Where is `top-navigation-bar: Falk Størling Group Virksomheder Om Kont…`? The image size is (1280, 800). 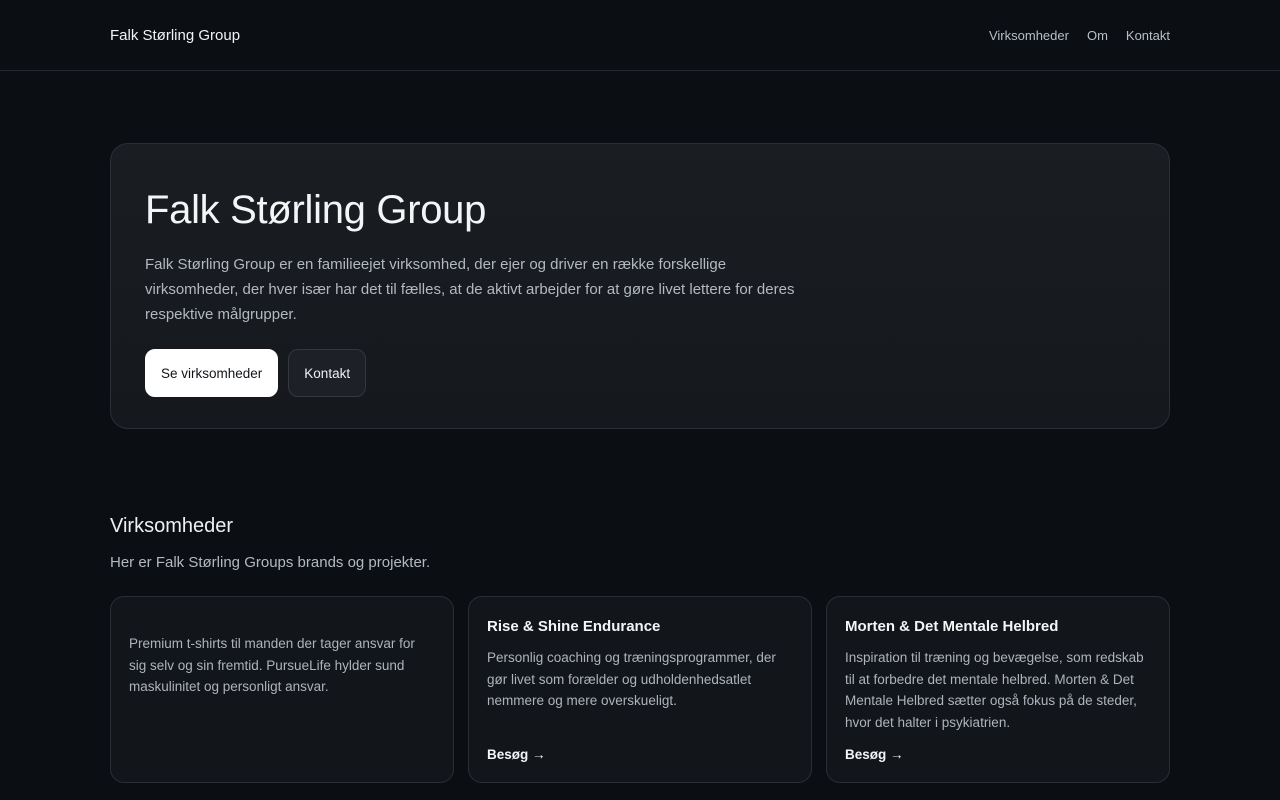 top-navigation-bar: Falk Størling Group Virksomheder Om Kont… is located at coordinates (640, 35).